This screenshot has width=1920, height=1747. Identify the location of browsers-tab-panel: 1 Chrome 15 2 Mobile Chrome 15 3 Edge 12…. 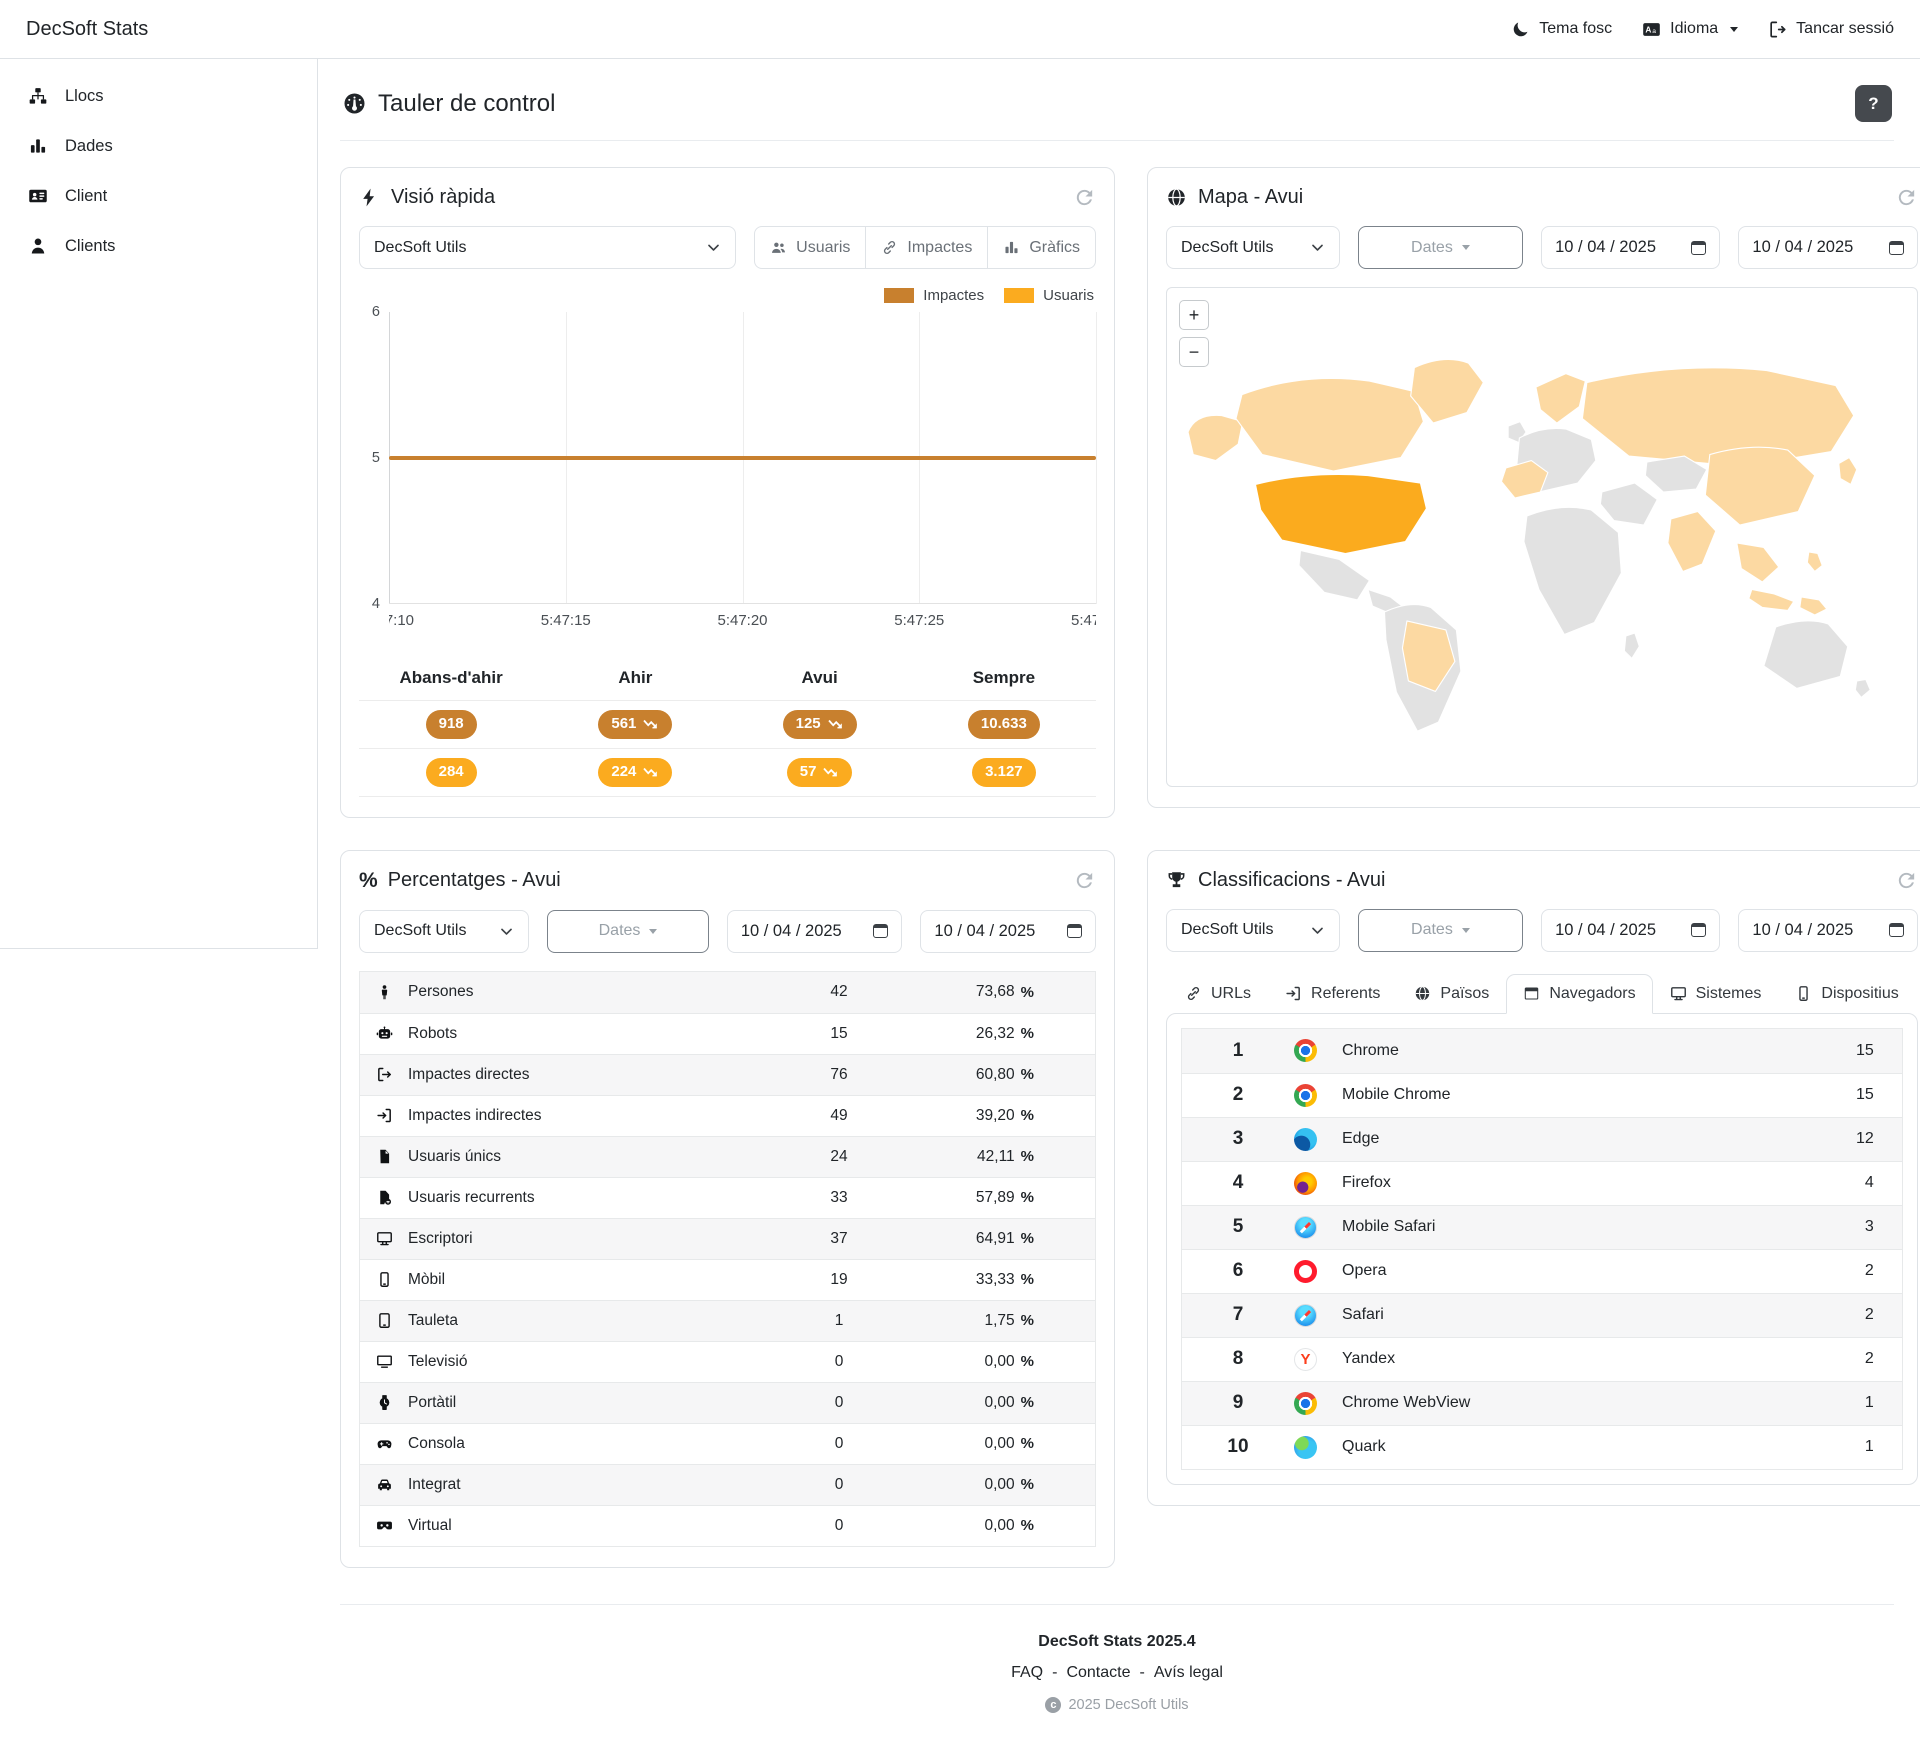
(1542, 1248).